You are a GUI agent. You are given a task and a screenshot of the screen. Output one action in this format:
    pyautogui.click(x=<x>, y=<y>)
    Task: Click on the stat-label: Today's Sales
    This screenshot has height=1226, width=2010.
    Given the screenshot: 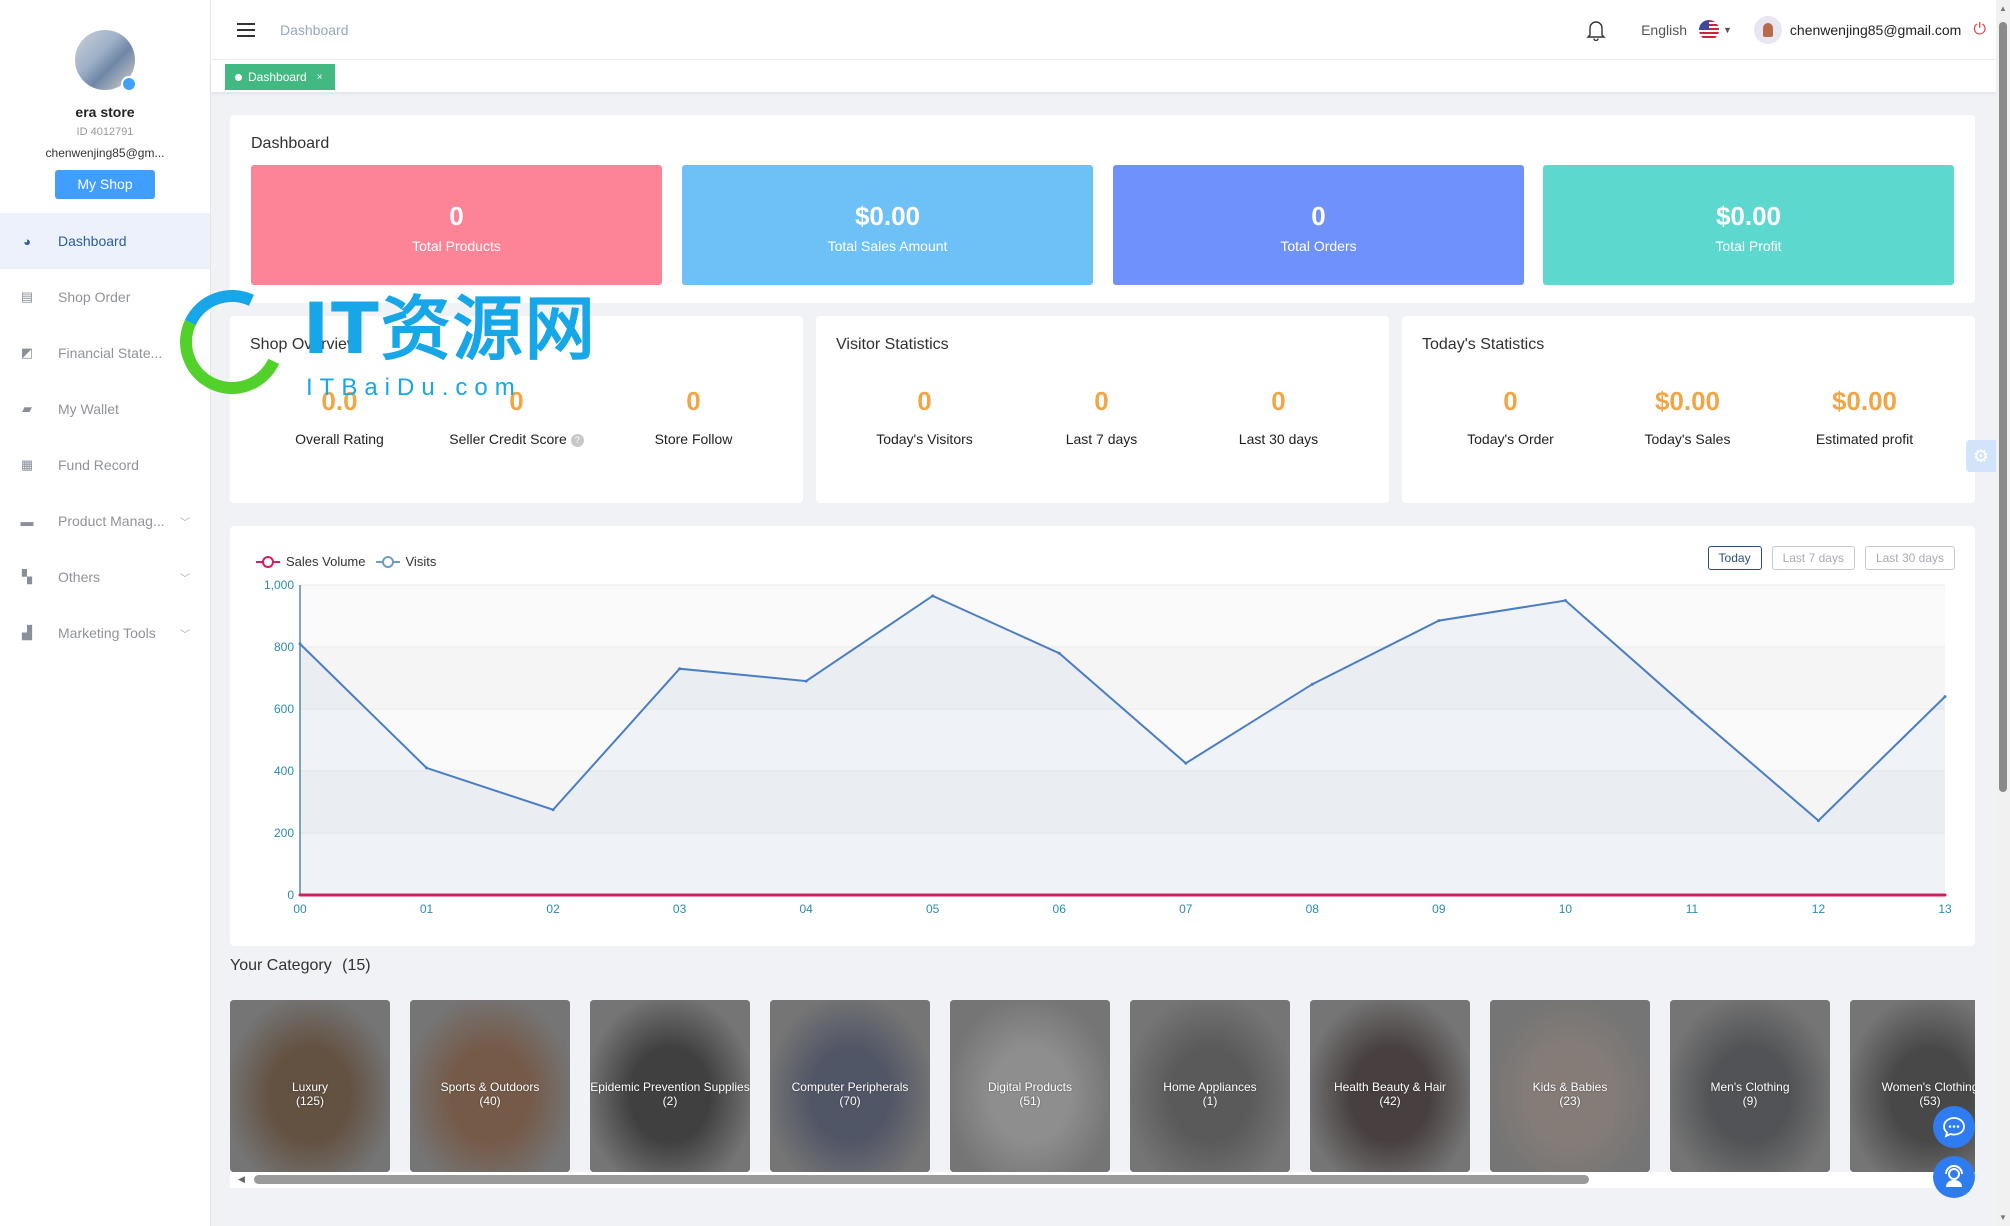 What is the action you would take?
    pyautogui.click(x=1687, y=439)
    